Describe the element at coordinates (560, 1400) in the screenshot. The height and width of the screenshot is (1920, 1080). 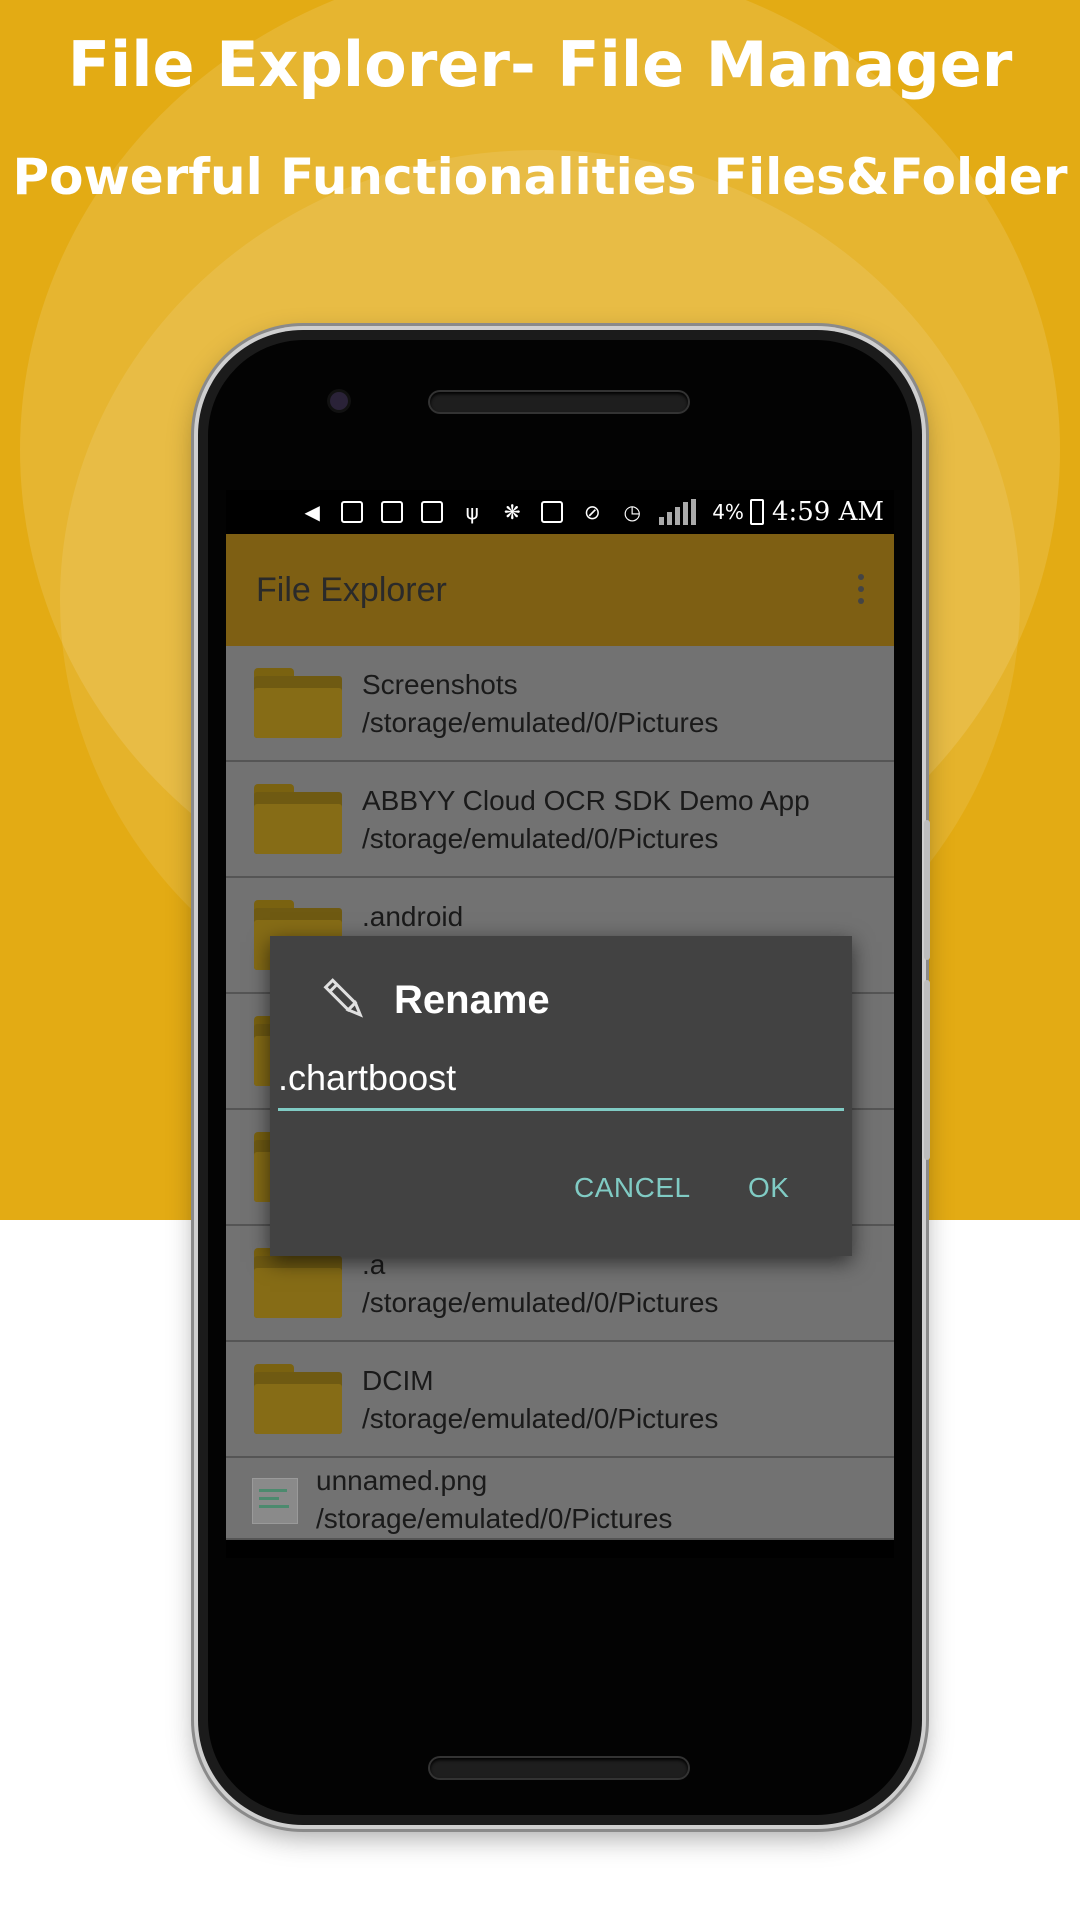
I see `list-item: DCIM /storage/emulated/0/Pictures` at that location.